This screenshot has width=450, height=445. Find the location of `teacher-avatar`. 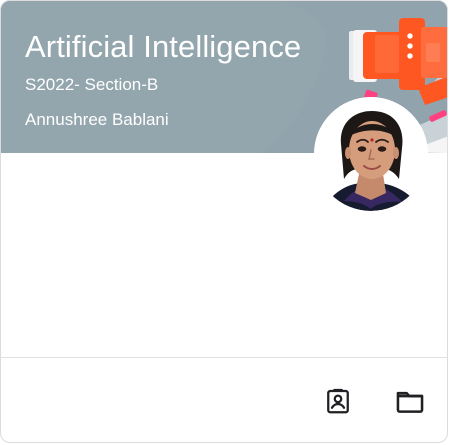

teacher-avatar is located at coordinates (371, 154).